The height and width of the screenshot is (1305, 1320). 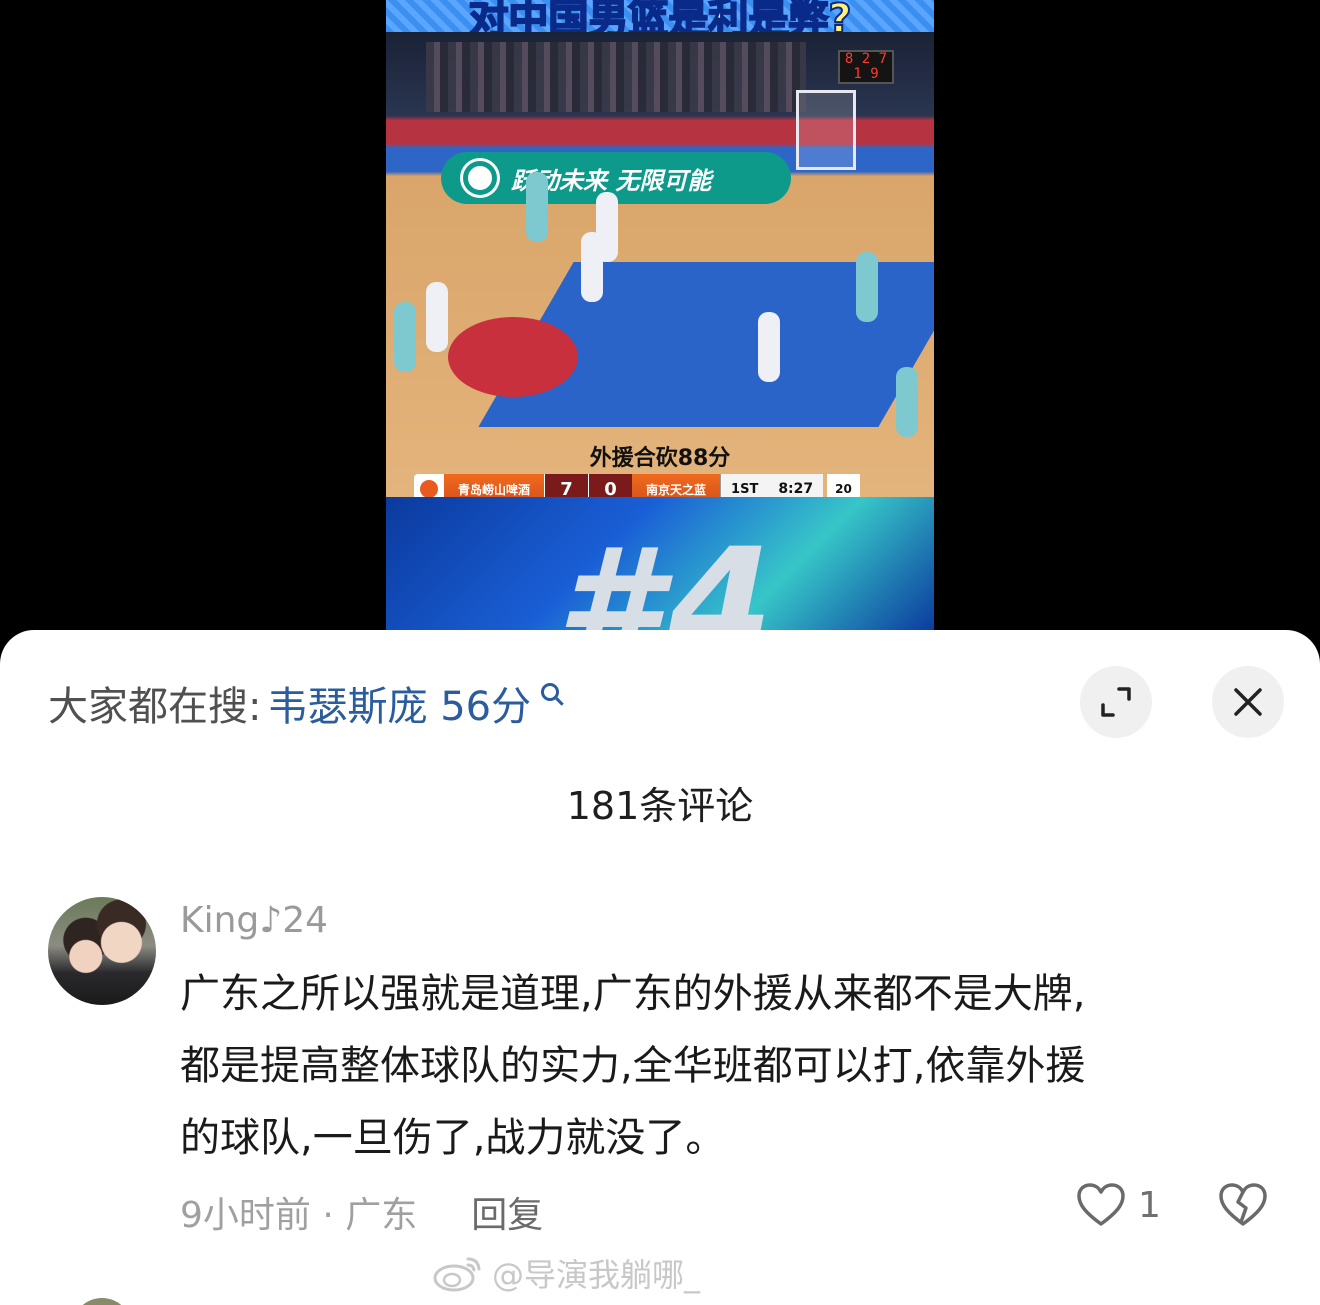 What do you see at coordinates (399, 703) in the screenshot?
I see `trending-search-term: 韦瑟斯庞 56分` at bounding box center [399, 703].